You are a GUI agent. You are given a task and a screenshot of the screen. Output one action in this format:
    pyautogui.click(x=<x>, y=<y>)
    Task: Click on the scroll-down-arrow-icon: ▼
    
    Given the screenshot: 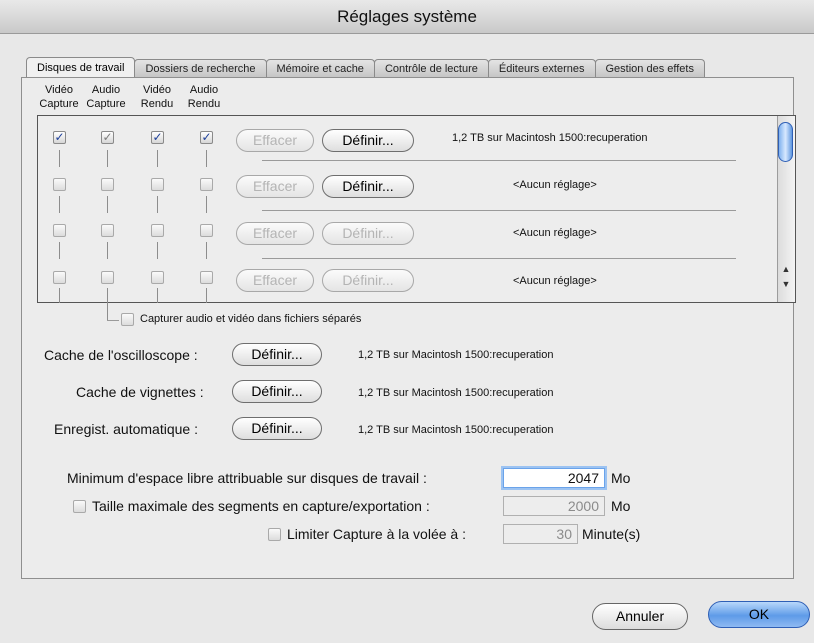 What is the action you would take?
    pyautogui.click(x=786, y=284)
    